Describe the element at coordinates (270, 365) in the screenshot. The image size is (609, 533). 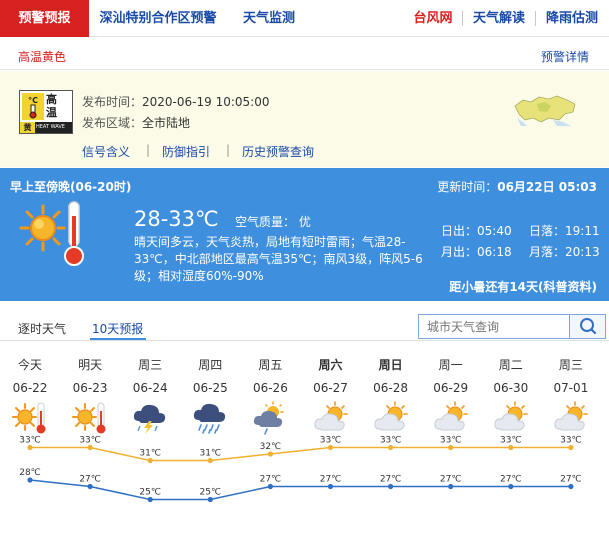
I see `day-name: 周五` at that location.